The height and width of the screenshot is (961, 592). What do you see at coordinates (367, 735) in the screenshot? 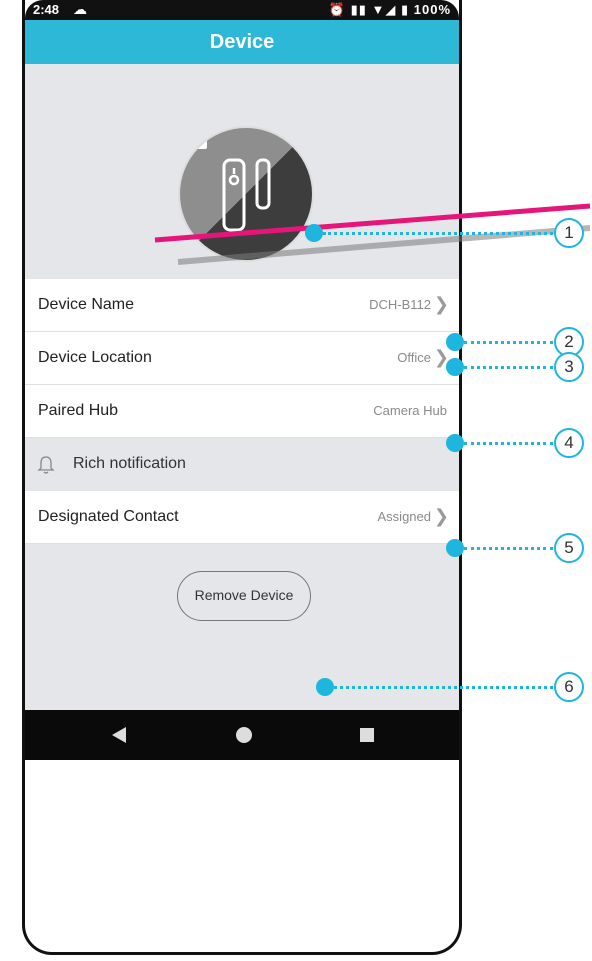
I see `recent-apps-icon` at bounding box center [367, 735].